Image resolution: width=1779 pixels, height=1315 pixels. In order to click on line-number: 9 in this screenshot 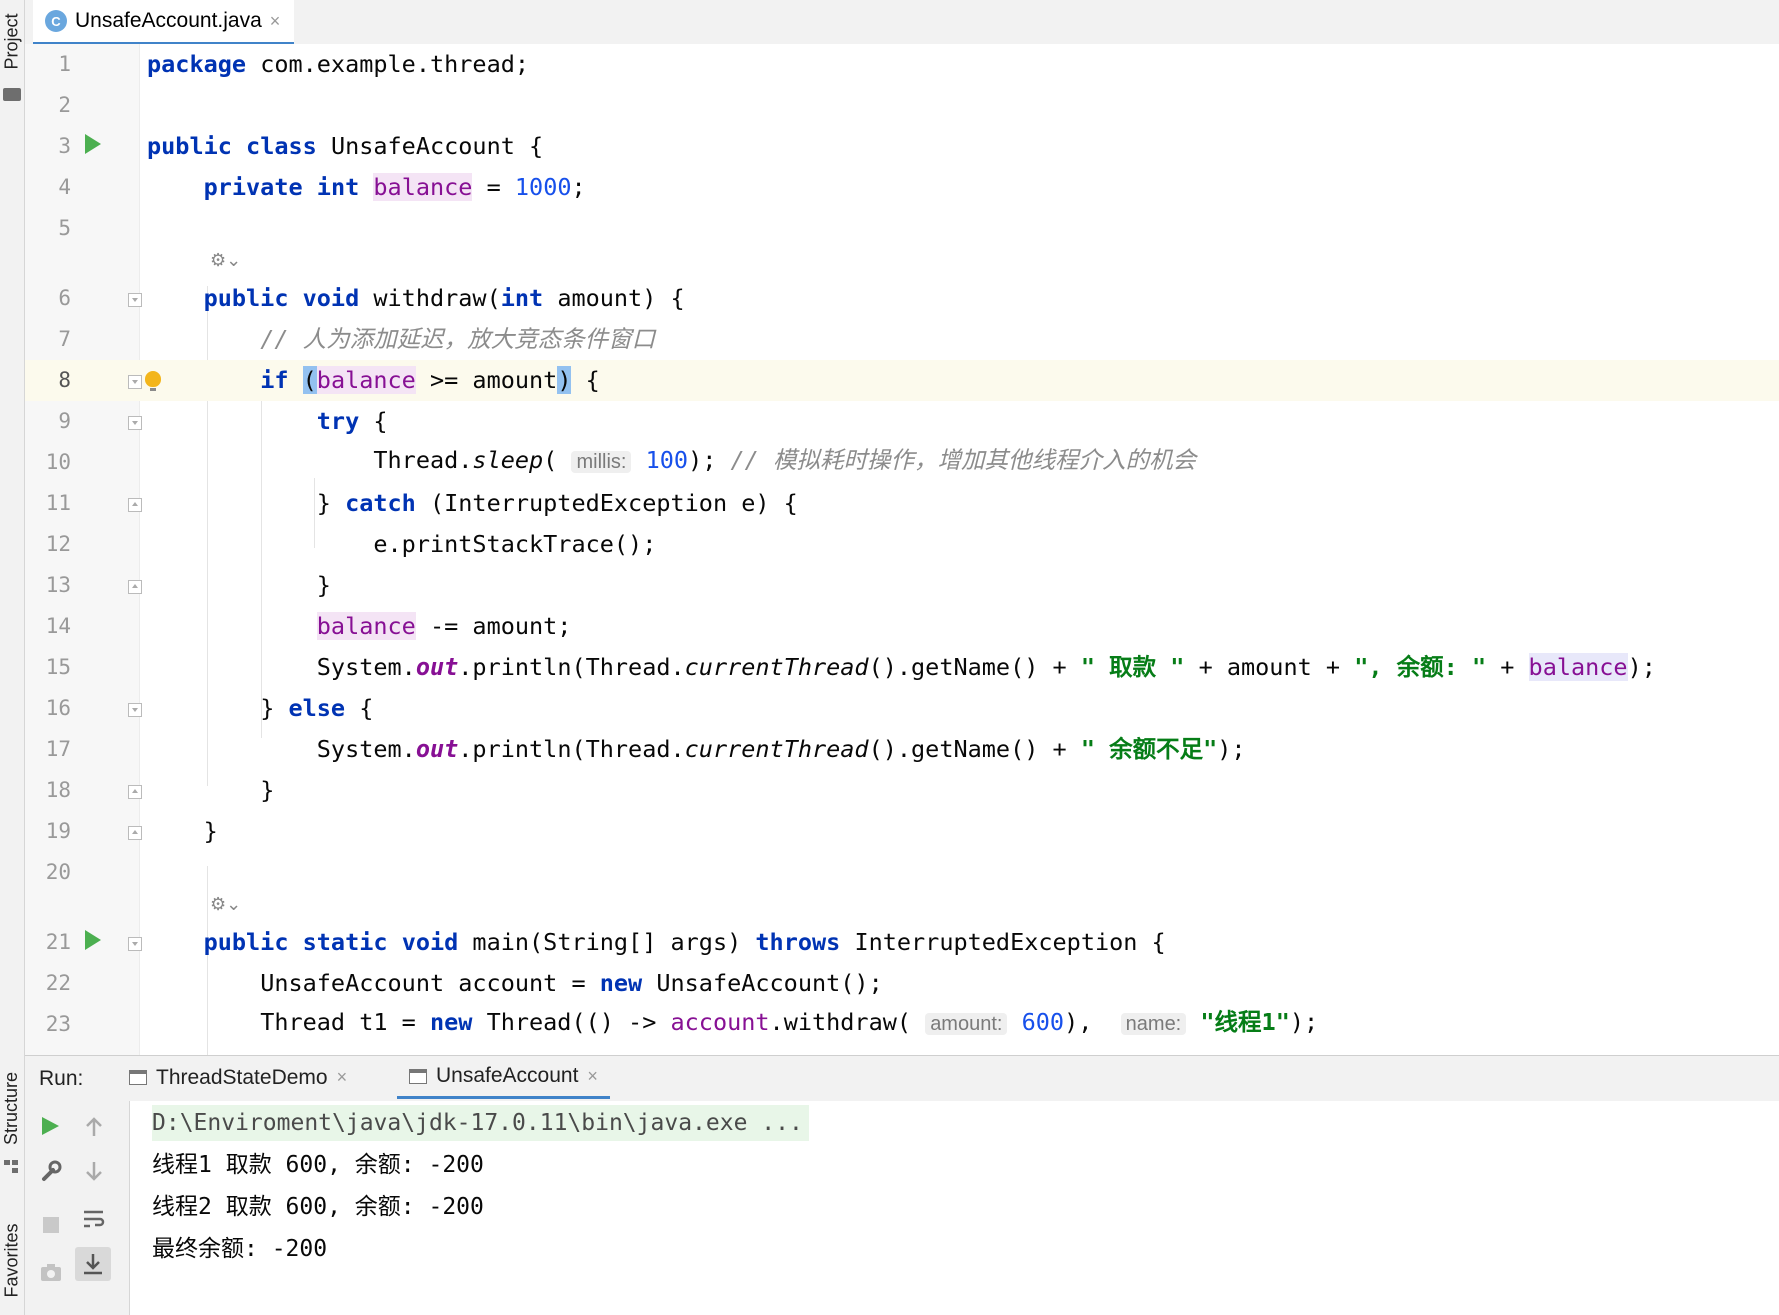, I will do `click(64, 421)`.